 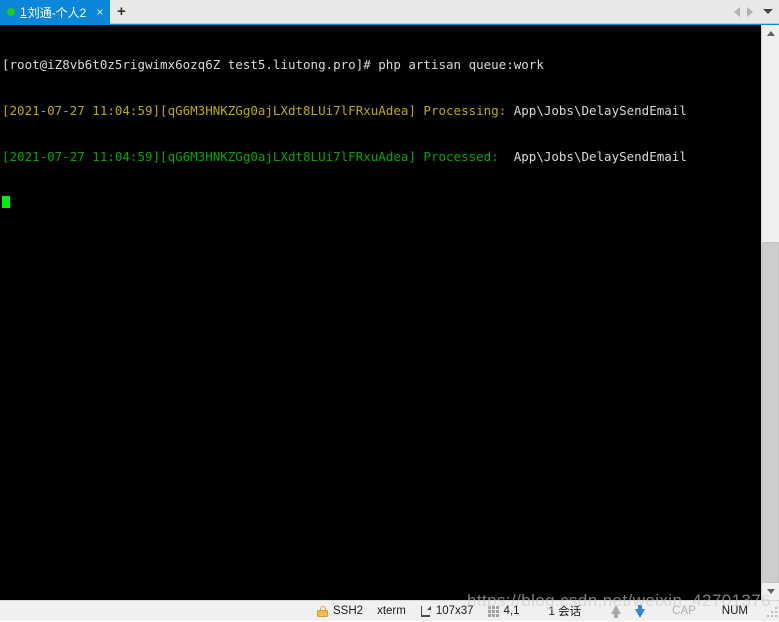 I want to click on scroll-up-button, so click(x=770, y=33).